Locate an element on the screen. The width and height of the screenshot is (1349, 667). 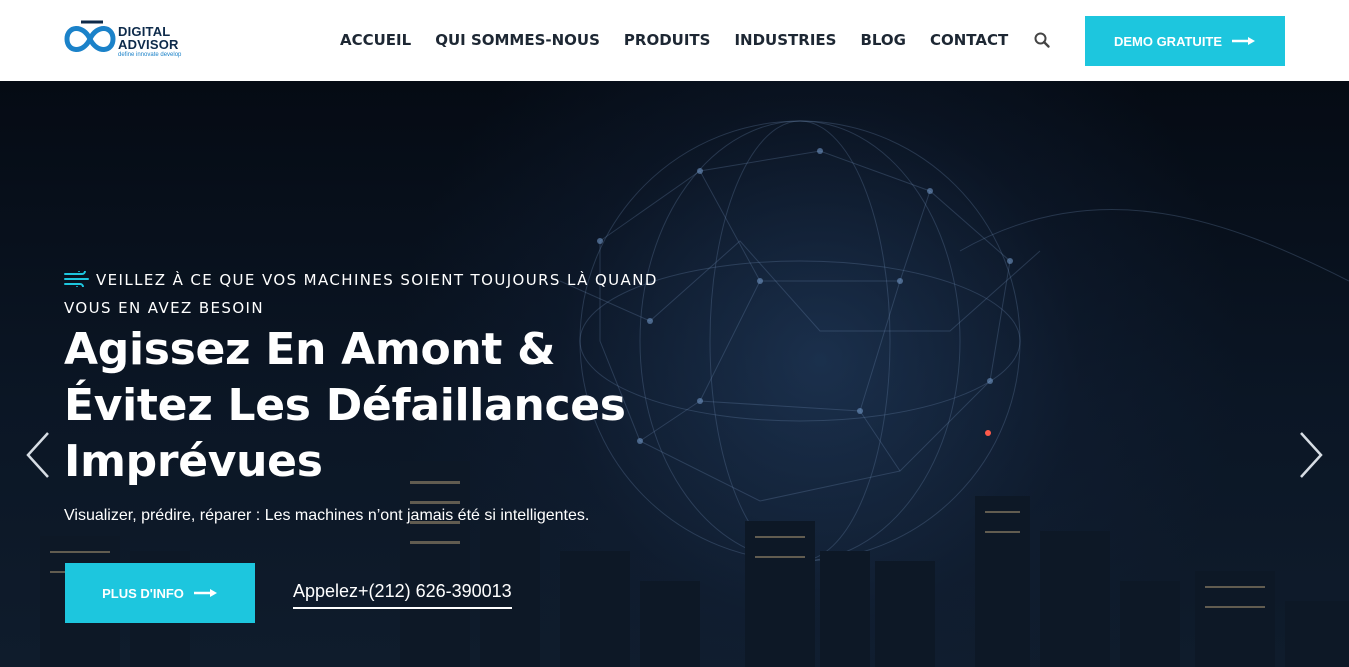
search-icon is located at coordinates (1042, 40).